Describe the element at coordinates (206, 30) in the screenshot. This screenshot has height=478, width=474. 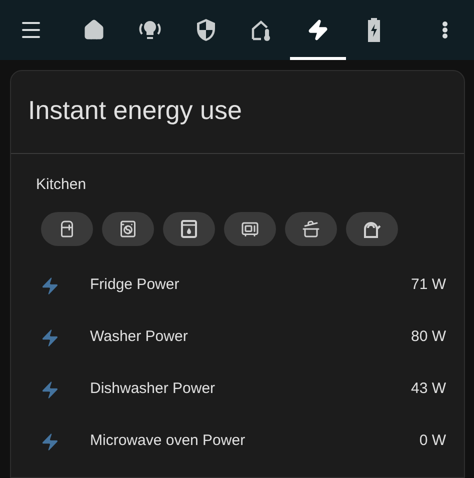
I see `shield-icon` at that location.